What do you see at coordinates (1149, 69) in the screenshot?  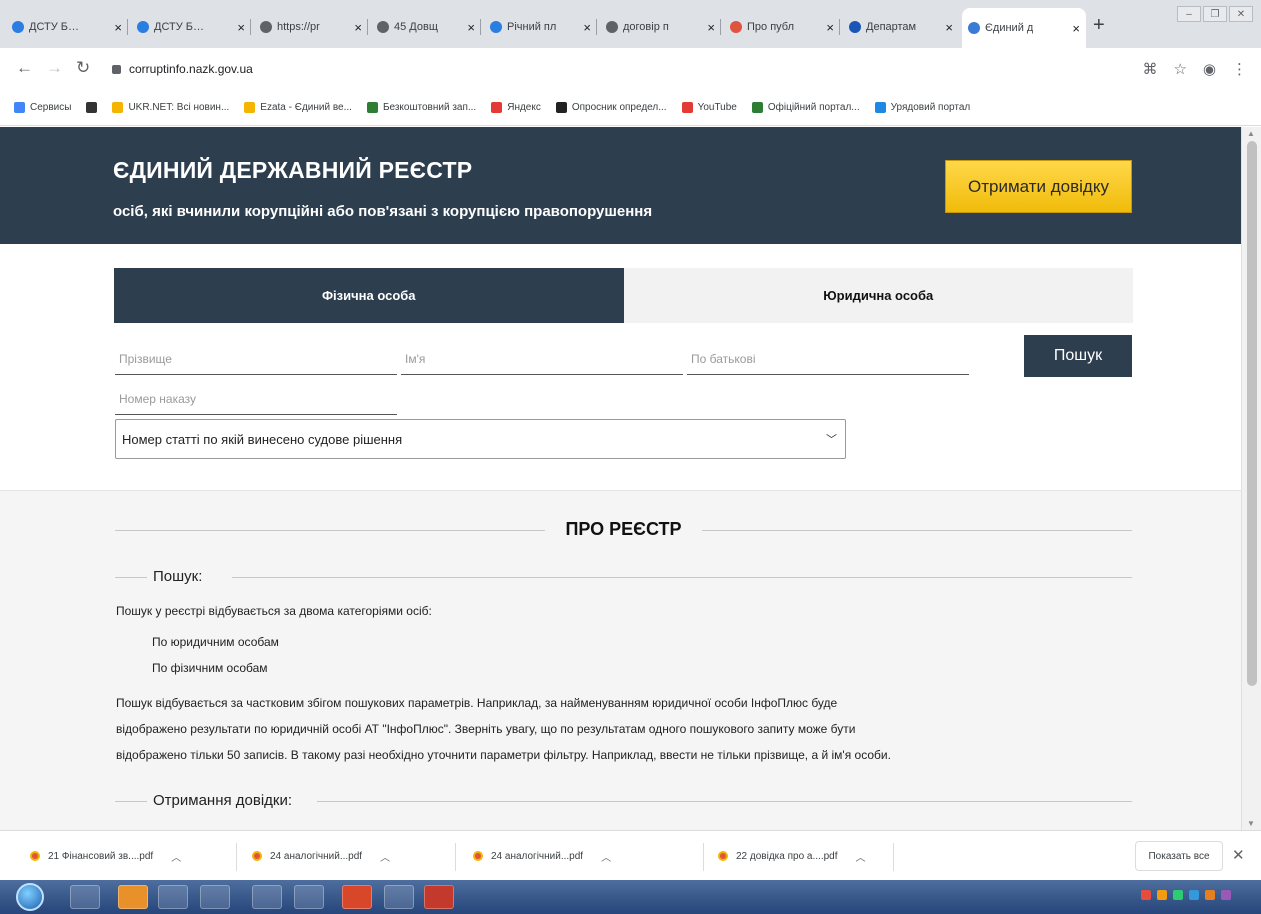 I see `translate-icon: ⌘` at bounding box center [1149, 69].